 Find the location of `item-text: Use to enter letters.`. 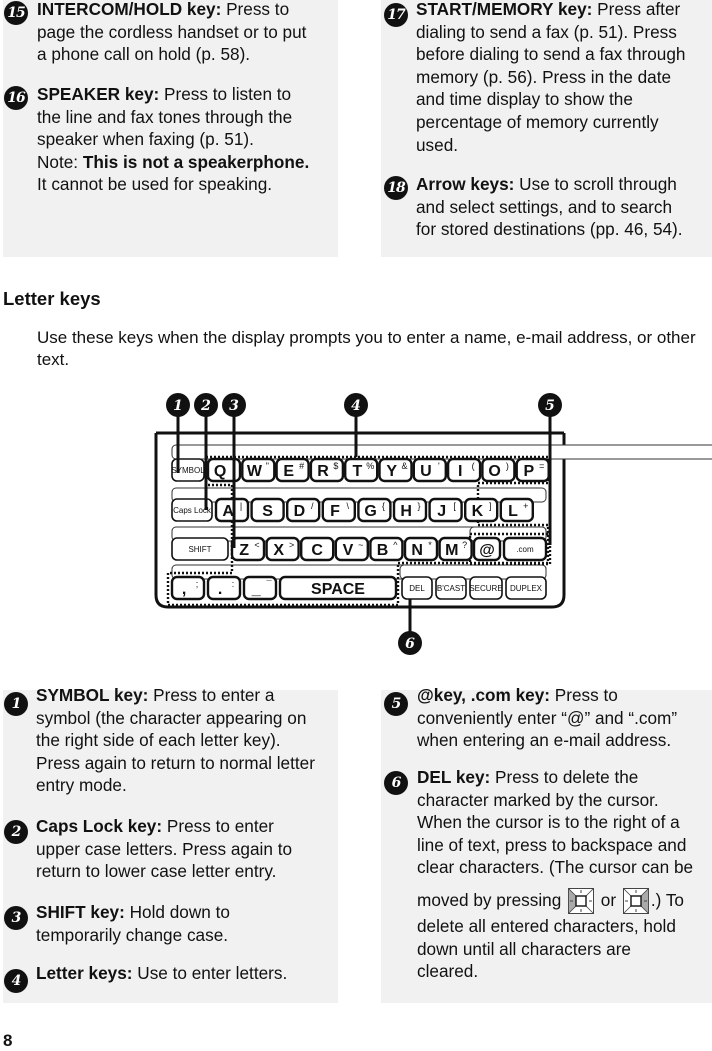

item-text: Use to enter letters. is located at coordinates (210, 973).